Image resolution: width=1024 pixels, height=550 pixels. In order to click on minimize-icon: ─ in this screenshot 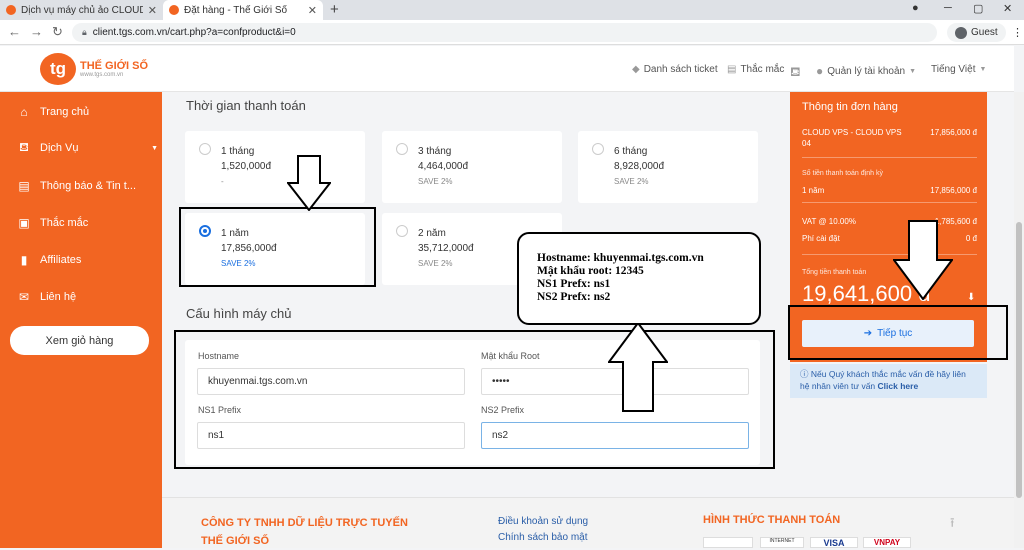, I will do `click(948, 8)`.